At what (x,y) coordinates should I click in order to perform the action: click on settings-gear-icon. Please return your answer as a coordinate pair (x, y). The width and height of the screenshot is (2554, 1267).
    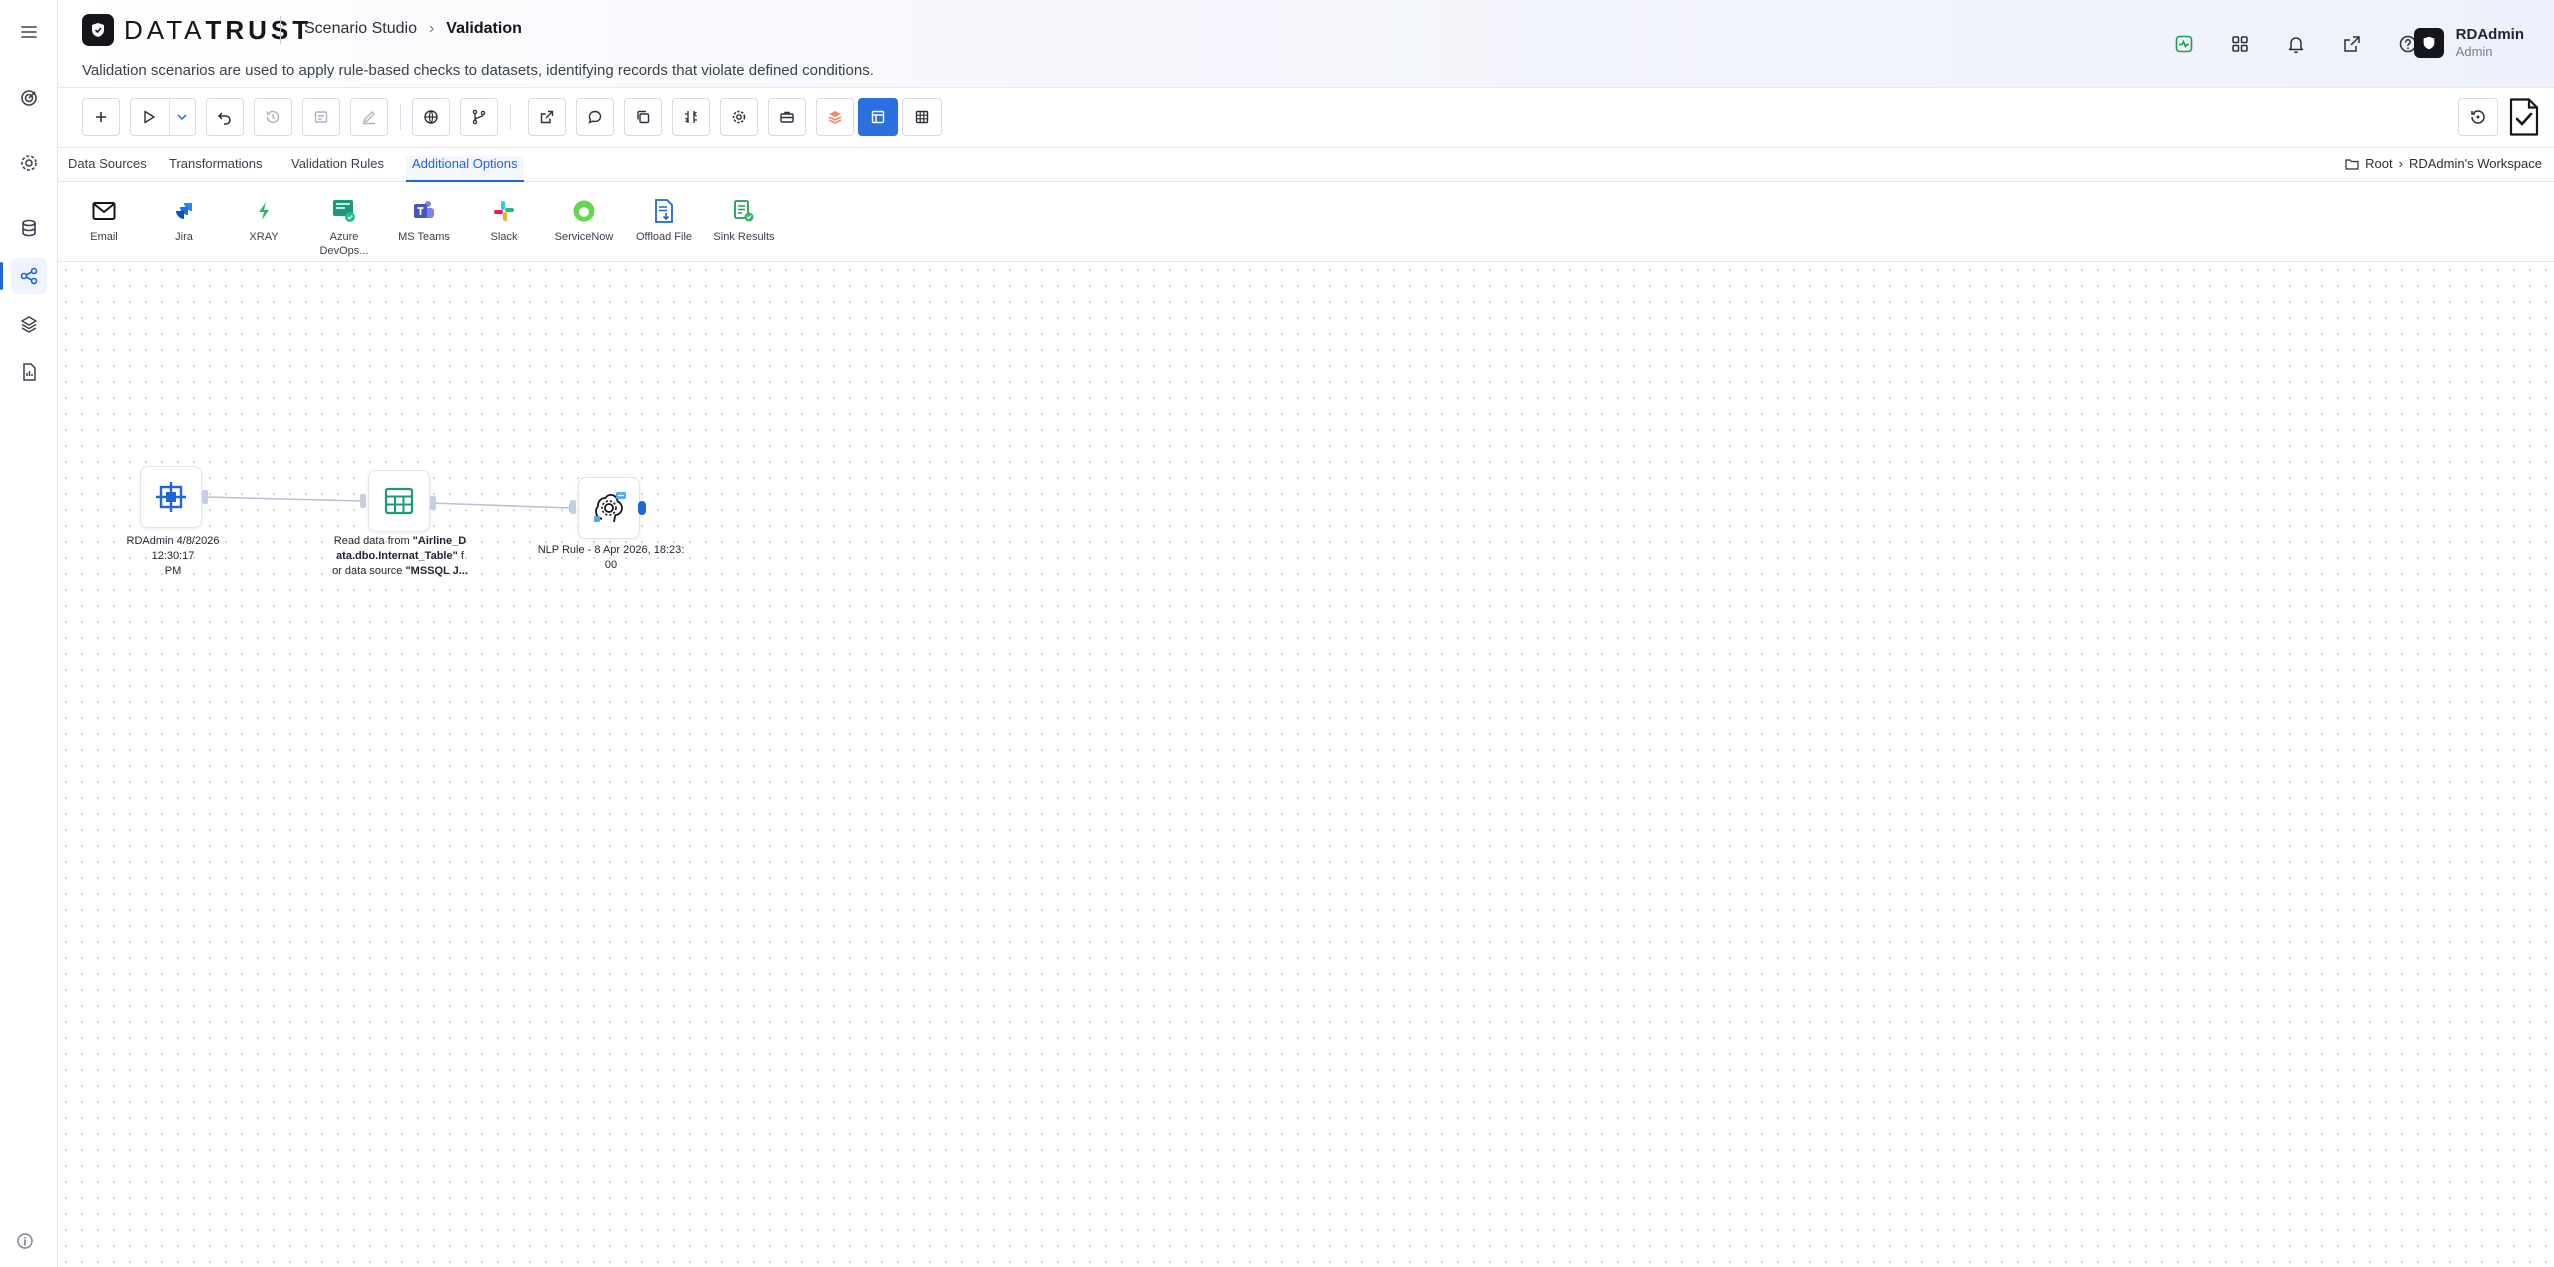
    Looking at the image, I should click on (29, 163).